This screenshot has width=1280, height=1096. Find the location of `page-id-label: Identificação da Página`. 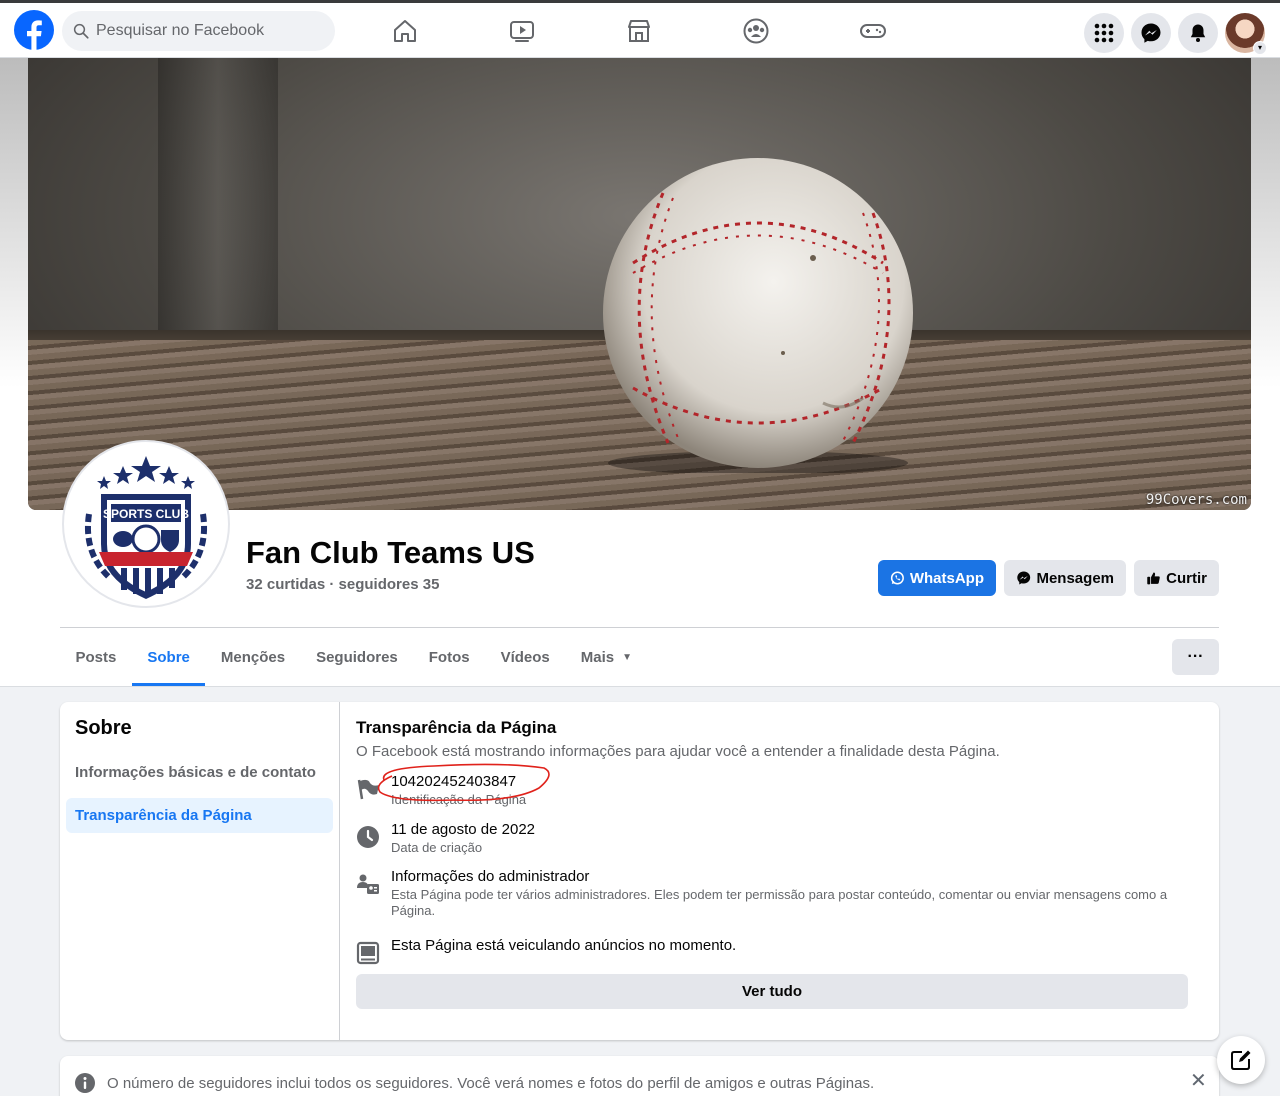

page-id-label: Identificação da Página is located at coordinates (459, 799).